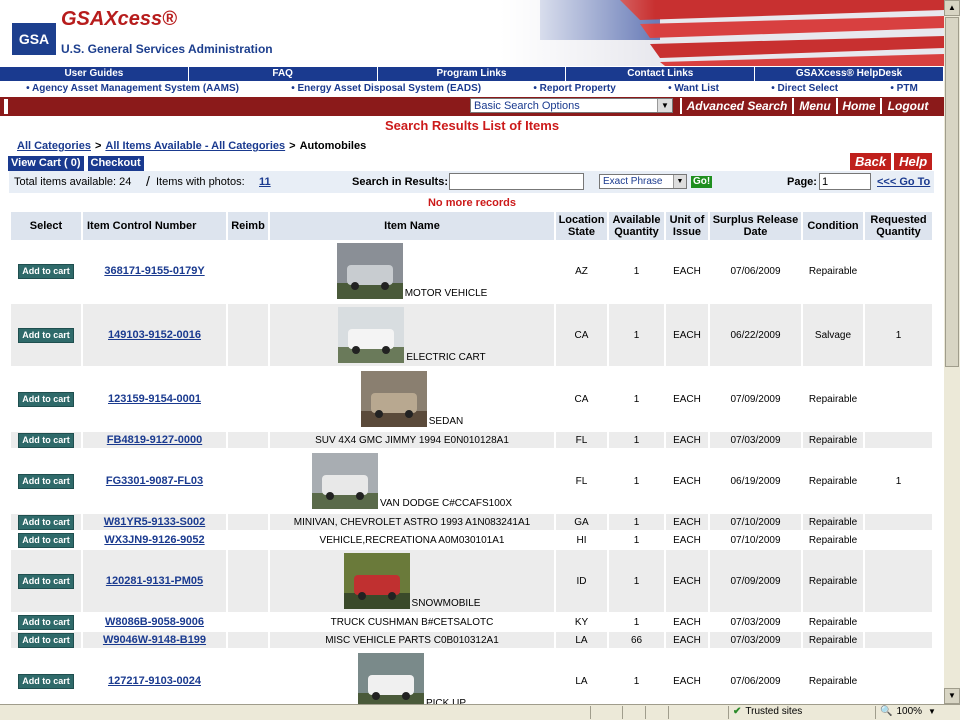 The width and height of the screenshot is (960, 720). Describe the element at coordinates (154, 335) in the screenshot. I see `item-control-number-link: 149103-9152-0016` at that location.